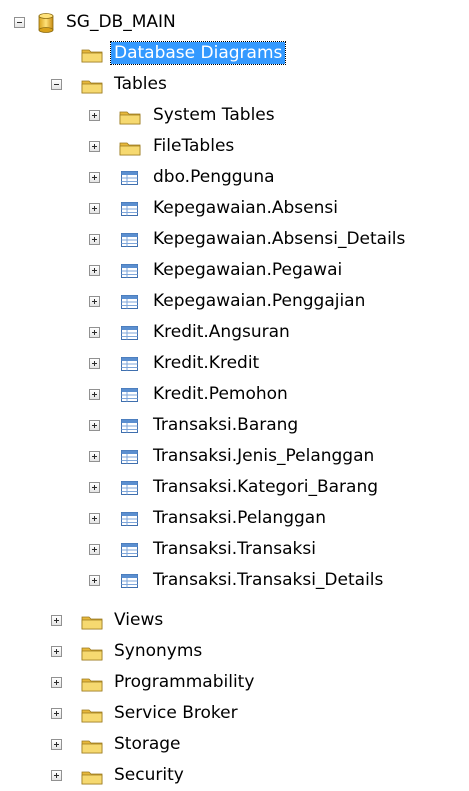 Image resolution: width=469 pixels, height=791 pixels. I want to click on node-label: Storage, so click(147, 744).